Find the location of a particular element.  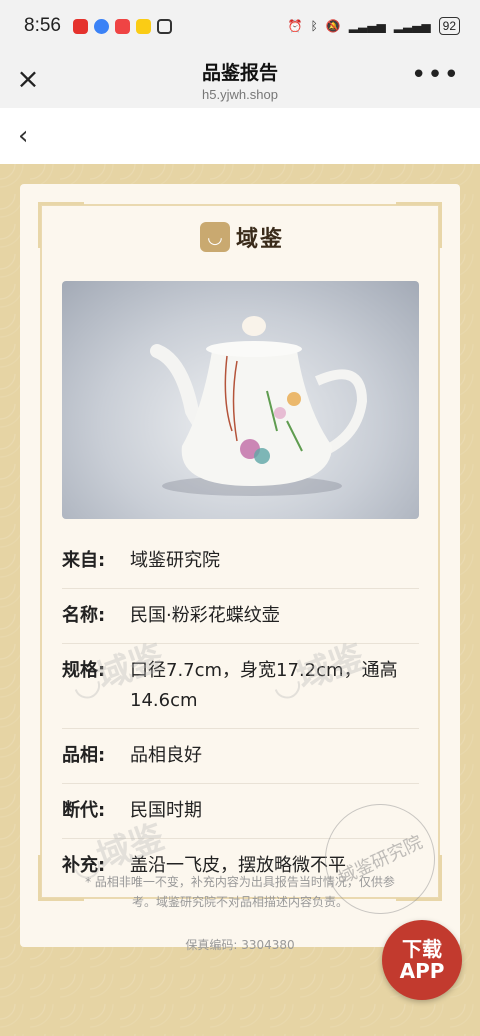

more-icon: ••• is located at coordinates (435, 75).